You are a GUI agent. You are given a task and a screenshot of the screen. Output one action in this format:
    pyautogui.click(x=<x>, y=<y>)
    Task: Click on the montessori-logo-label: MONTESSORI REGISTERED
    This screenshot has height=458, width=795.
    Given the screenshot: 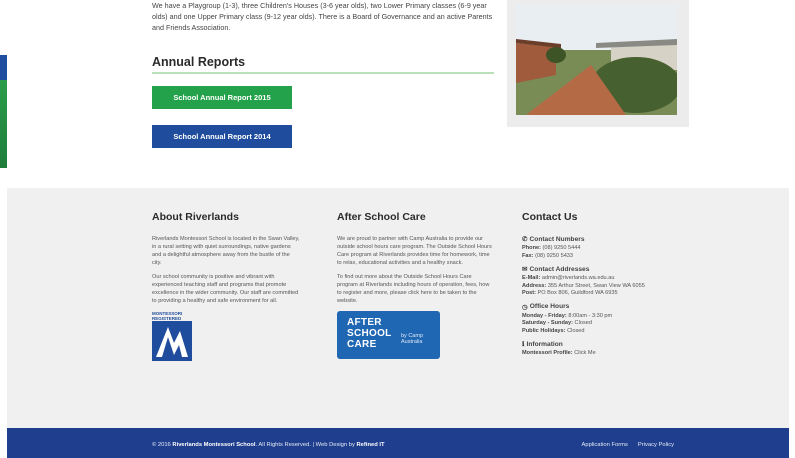 What is the action you would take?
    pyautogui.click(x=167, y=316)
    